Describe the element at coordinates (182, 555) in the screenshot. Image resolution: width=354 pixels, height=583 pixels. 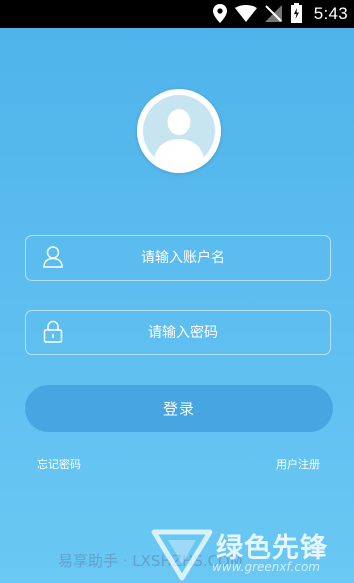
I see `watermark-logo-icon` at that location.